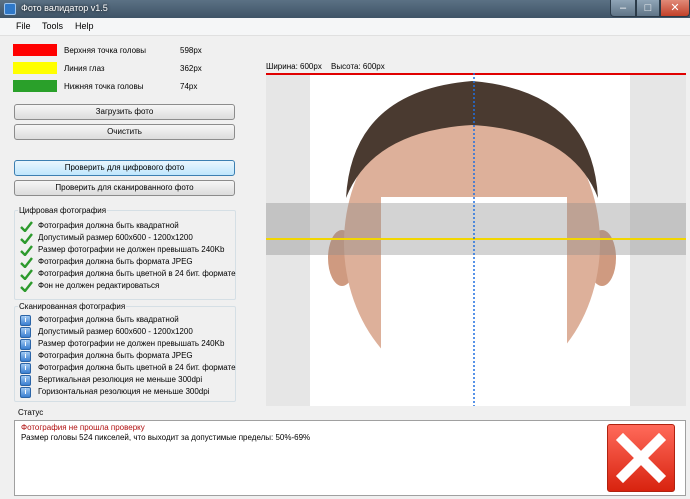 The image size is (690, 499). I want to click on check-scanned-button: Проверить для сканированного фото, so click(124, 188).